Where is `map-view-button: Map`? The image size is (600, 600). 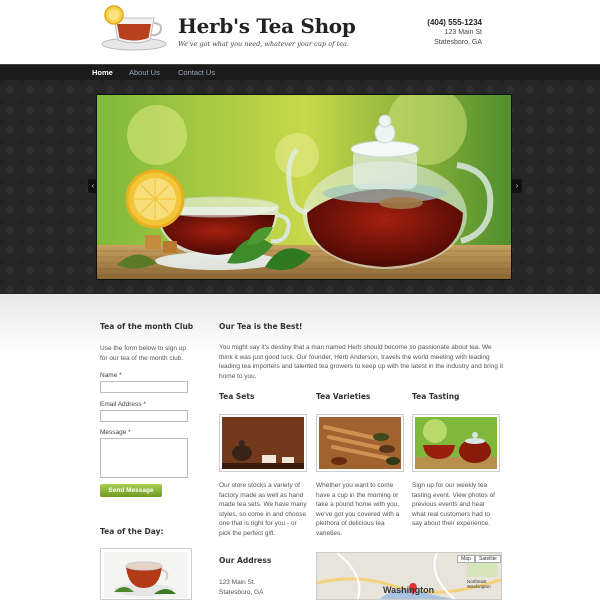 map-view-button: Map is located at coordinates (466, 559).